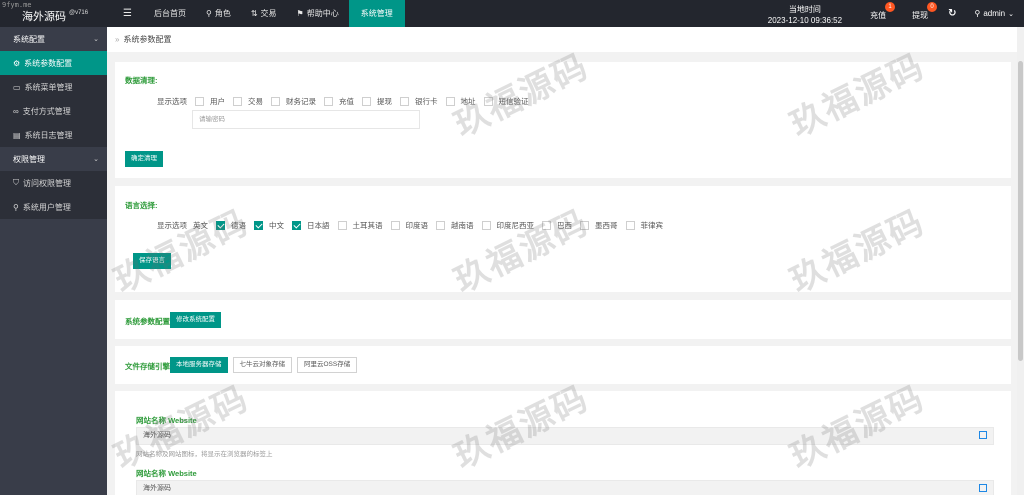 This screenshot has width=1024, height=495. Describe the element at coordinates (144, 159) in the screenshot. I see `confirm-clear-button: 确定清理` at that location.